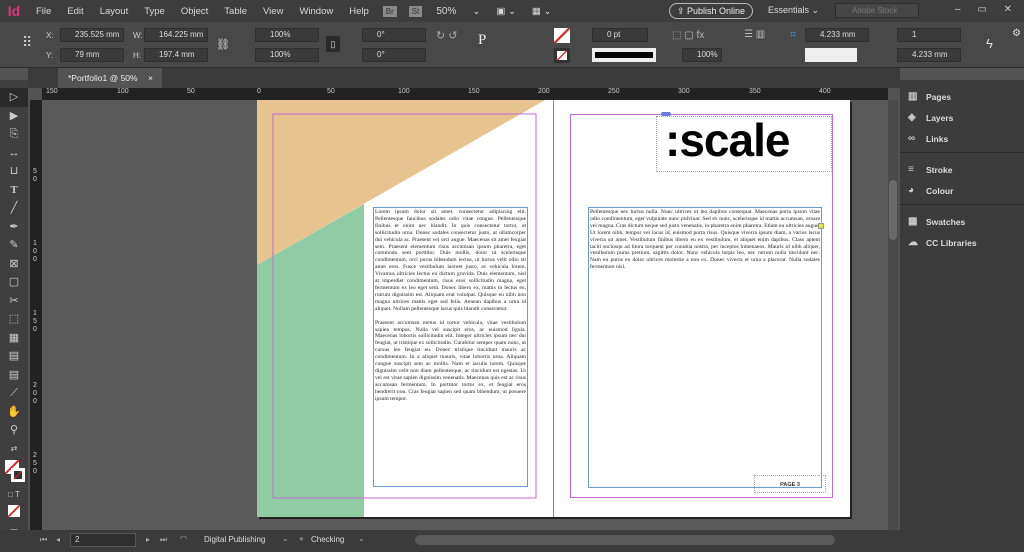  What do you see at coordinates (14, 264) in the screenshot?
I see `rectangle-frame-tool-icon: ⊠` at bounding box center [14, 264].